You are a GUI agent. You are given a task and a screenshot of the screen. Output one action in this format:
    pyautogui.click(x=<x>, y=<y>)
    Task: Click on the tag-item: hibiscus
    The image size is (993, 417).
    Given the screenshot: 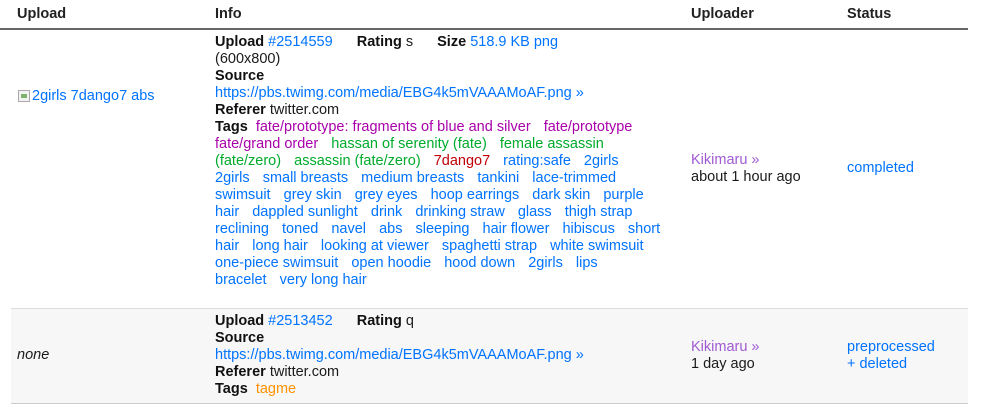 What is the action you would take?
    pyautogui.click(x=588, y=229)
    